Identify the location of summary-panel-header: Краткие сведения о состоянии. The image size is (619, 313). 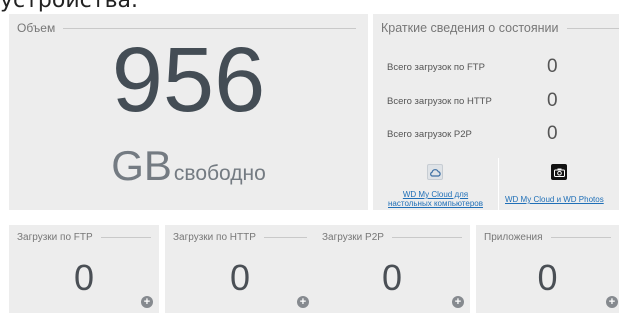
(500, 28).